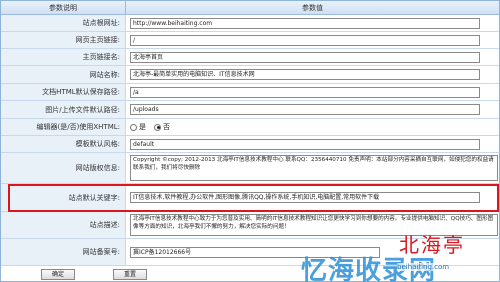 This screenshot has height=282, width=500. I want to click on table-row: 模板默认风格: default, so click(250, 144).